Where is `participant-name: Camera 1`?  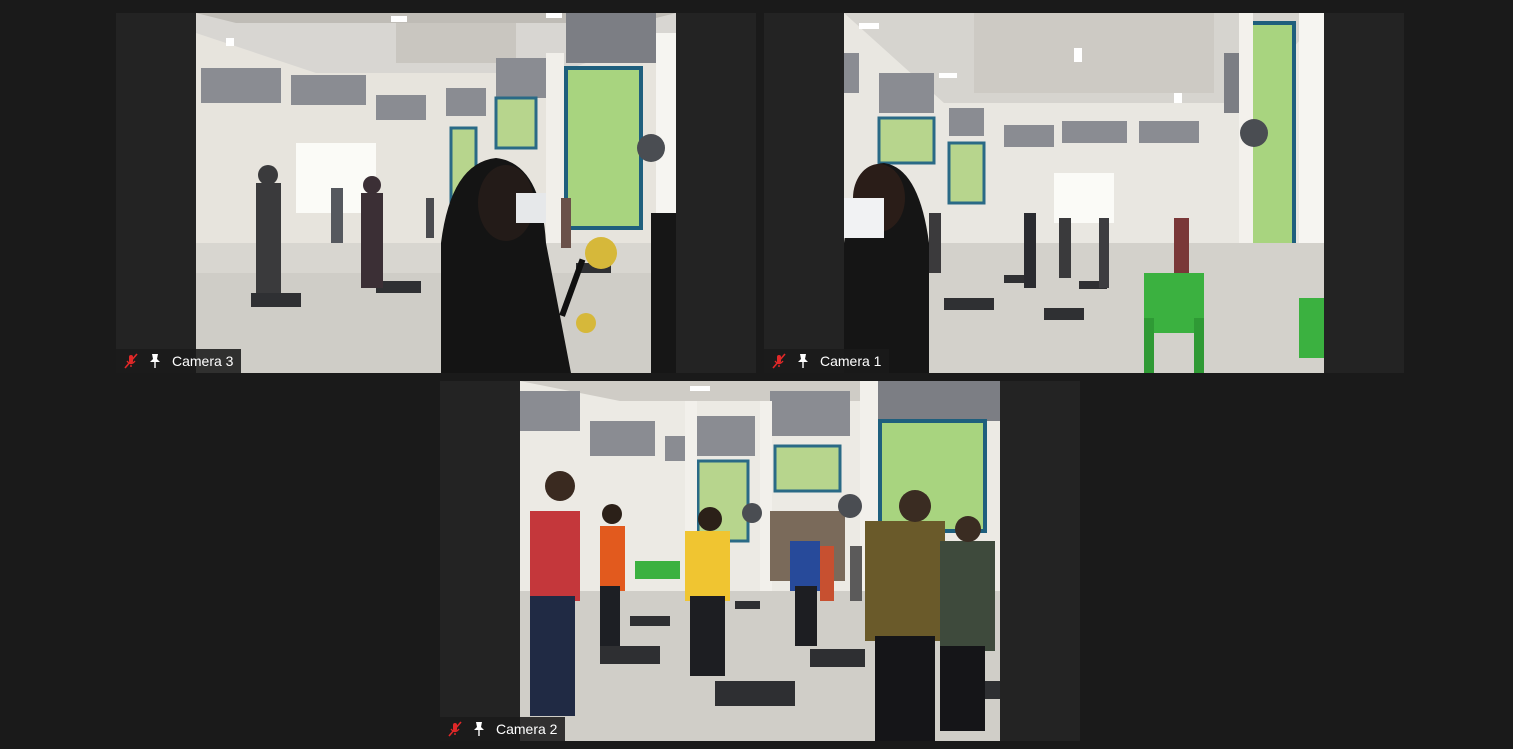 participant-name: Camera 1 is located at coordinates (851, 361).